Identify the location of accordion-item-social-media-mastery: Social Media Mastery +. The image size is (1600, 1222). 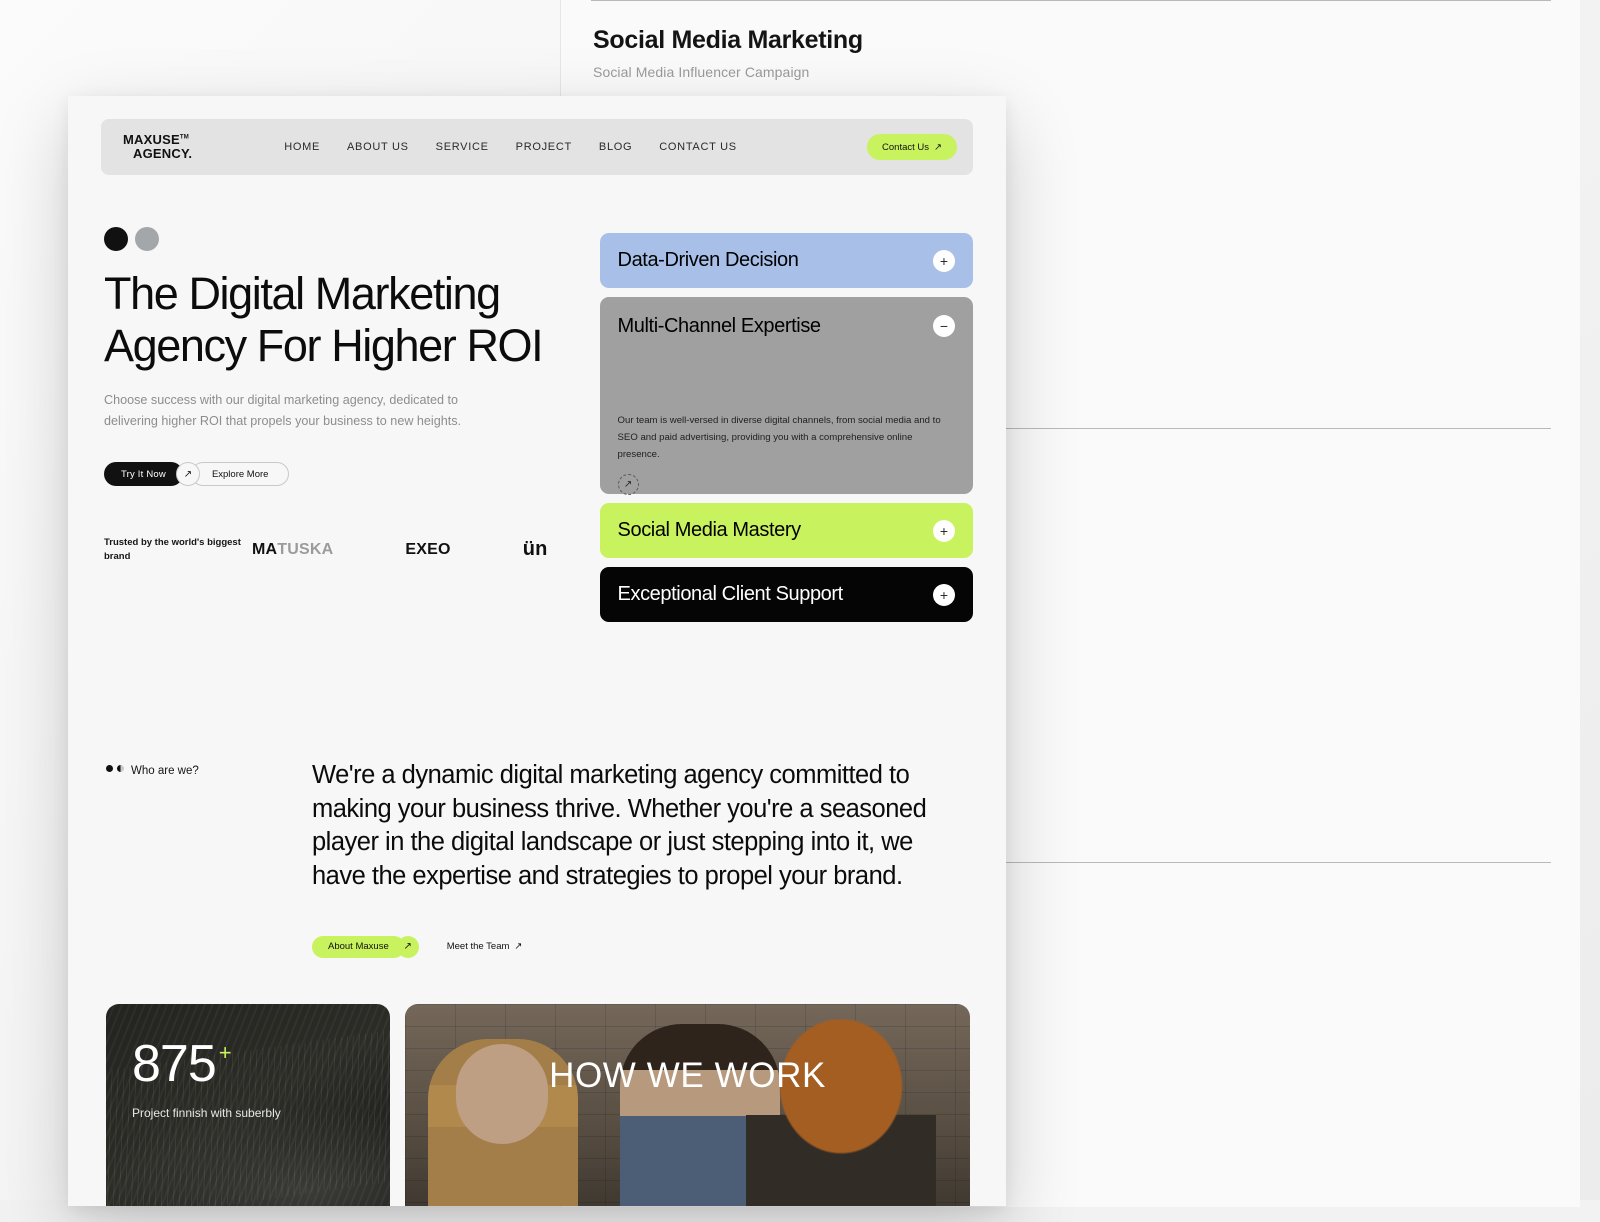
(786, 530).